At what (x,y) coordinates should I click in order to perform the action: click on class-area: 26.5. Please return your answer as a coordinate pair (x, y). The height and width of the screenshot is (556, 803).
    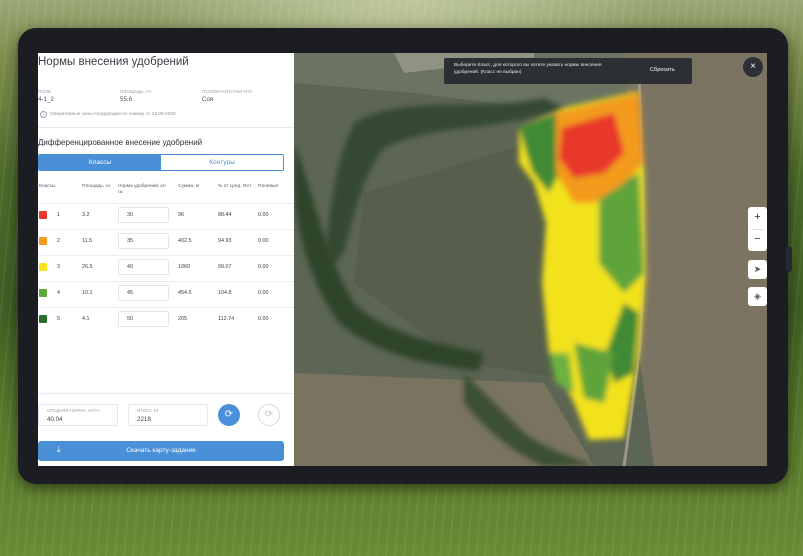
    Looking at the image, I should click on (87, 267).